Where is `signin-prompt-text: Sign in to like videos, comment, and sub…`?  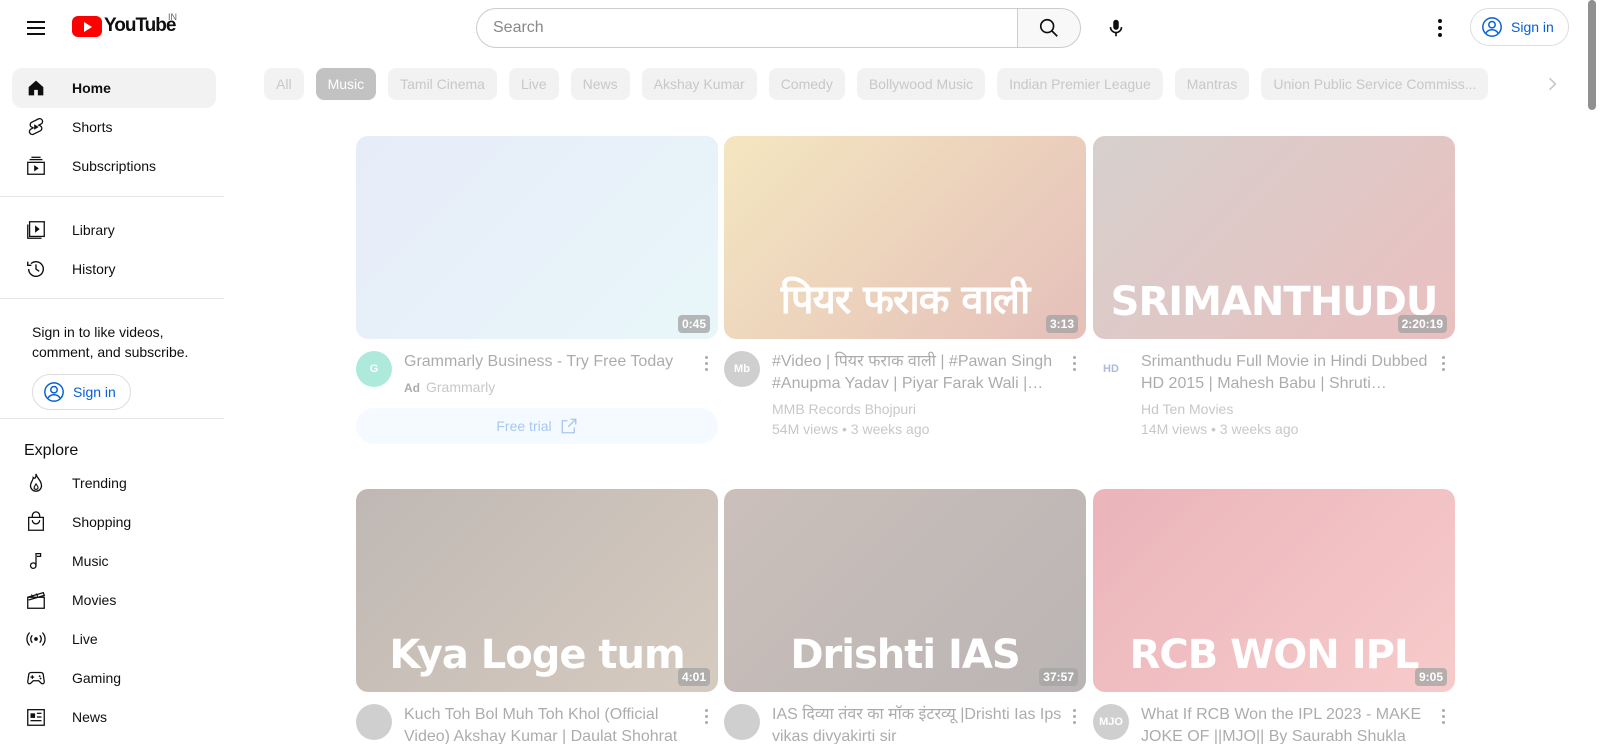 signin-prompt-text: Sign in to like videos, comment, and sub… is located at coordinates (110, 342).